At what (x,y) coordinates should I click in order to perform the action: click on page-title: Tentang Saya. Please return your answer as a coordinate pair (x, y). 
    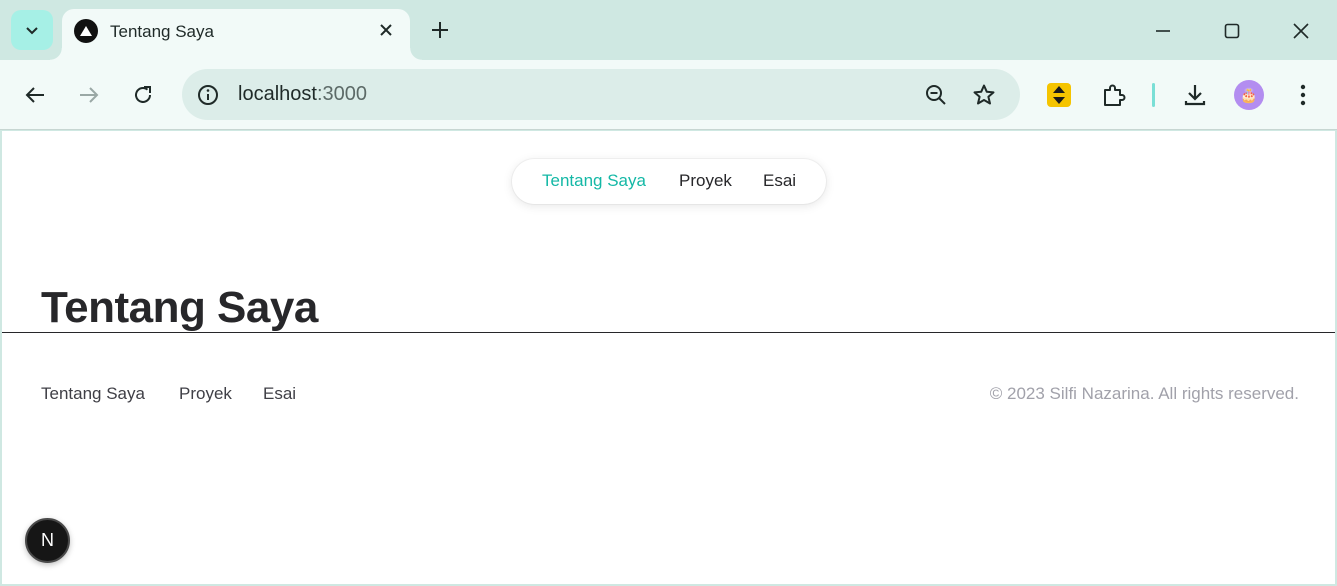
    Looking at the image, I should click on (179, 307).